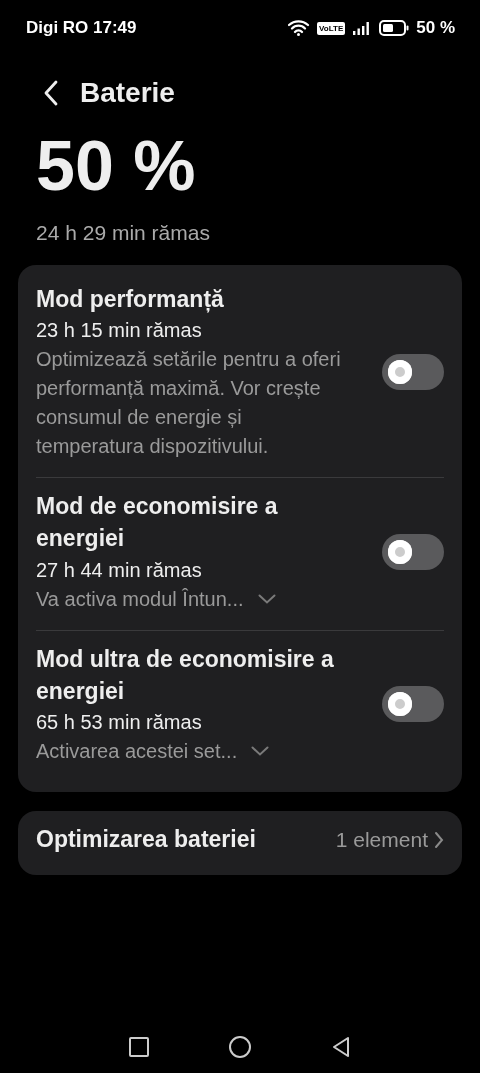 This screenshot has width=480, height=1073. What do you see at coordinates (439, 839) in the screenshot?
I see `chevron-right-icon` at bounding box center [439, 839].